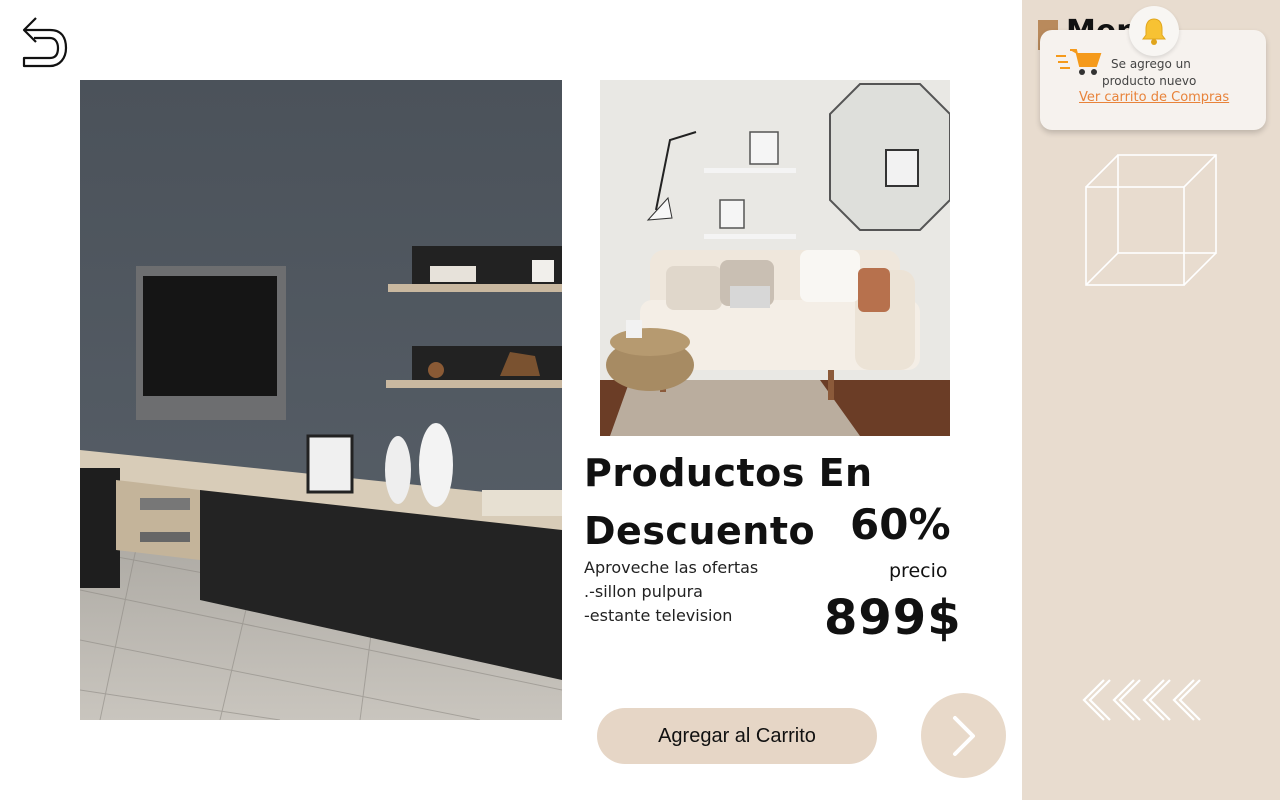 The height and width of the screenshot is (800, 1280). I want to click on next-button, so click(963, 735).